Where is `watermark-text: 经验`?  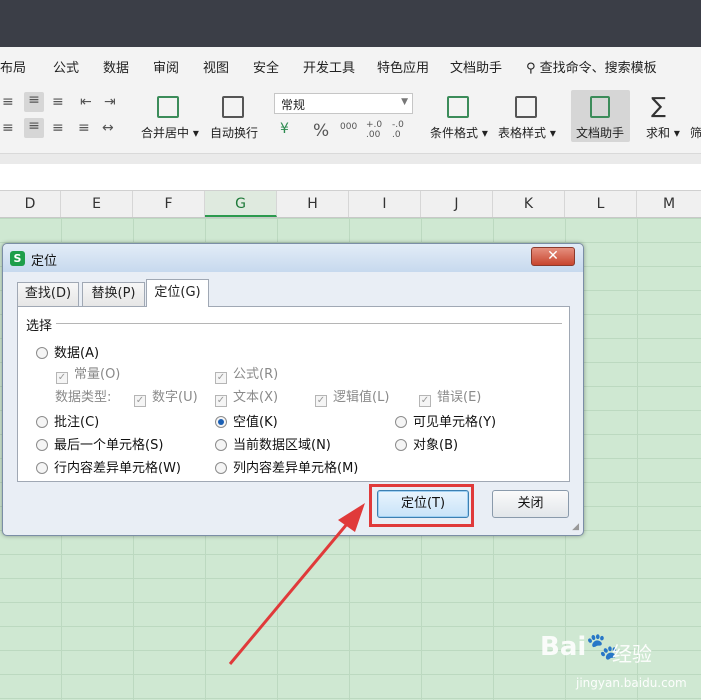
watermark-text: 经验 is located at coordinates (632, 654).